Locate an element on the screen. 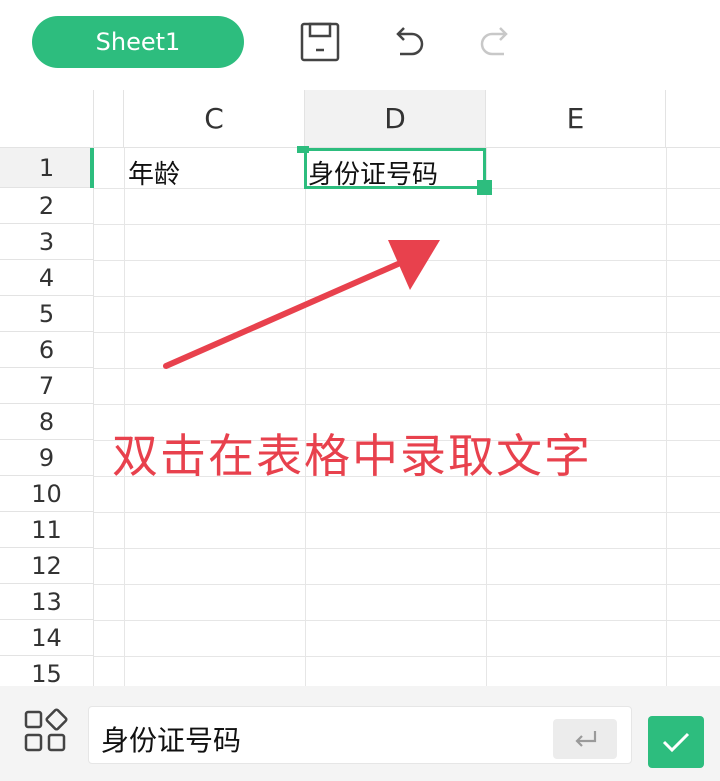 Image resolution: width=720 pixels, height=781 pixels. sheet-tab-label: Sheet1 is located at coordinates (138, 42).